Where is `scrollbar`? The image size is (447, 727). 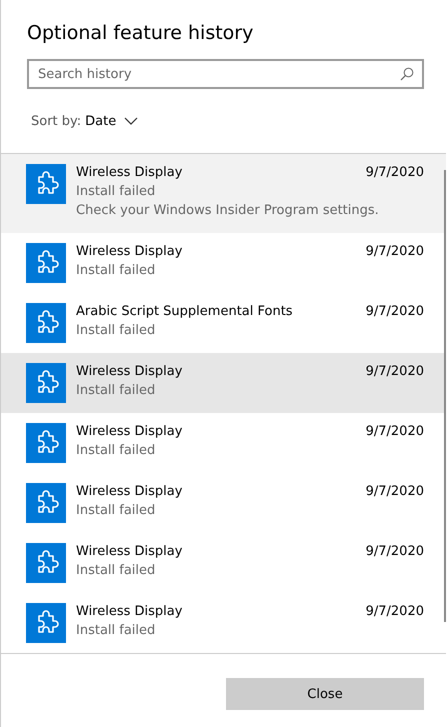 scrollbar is located at coordinates (445, 396).